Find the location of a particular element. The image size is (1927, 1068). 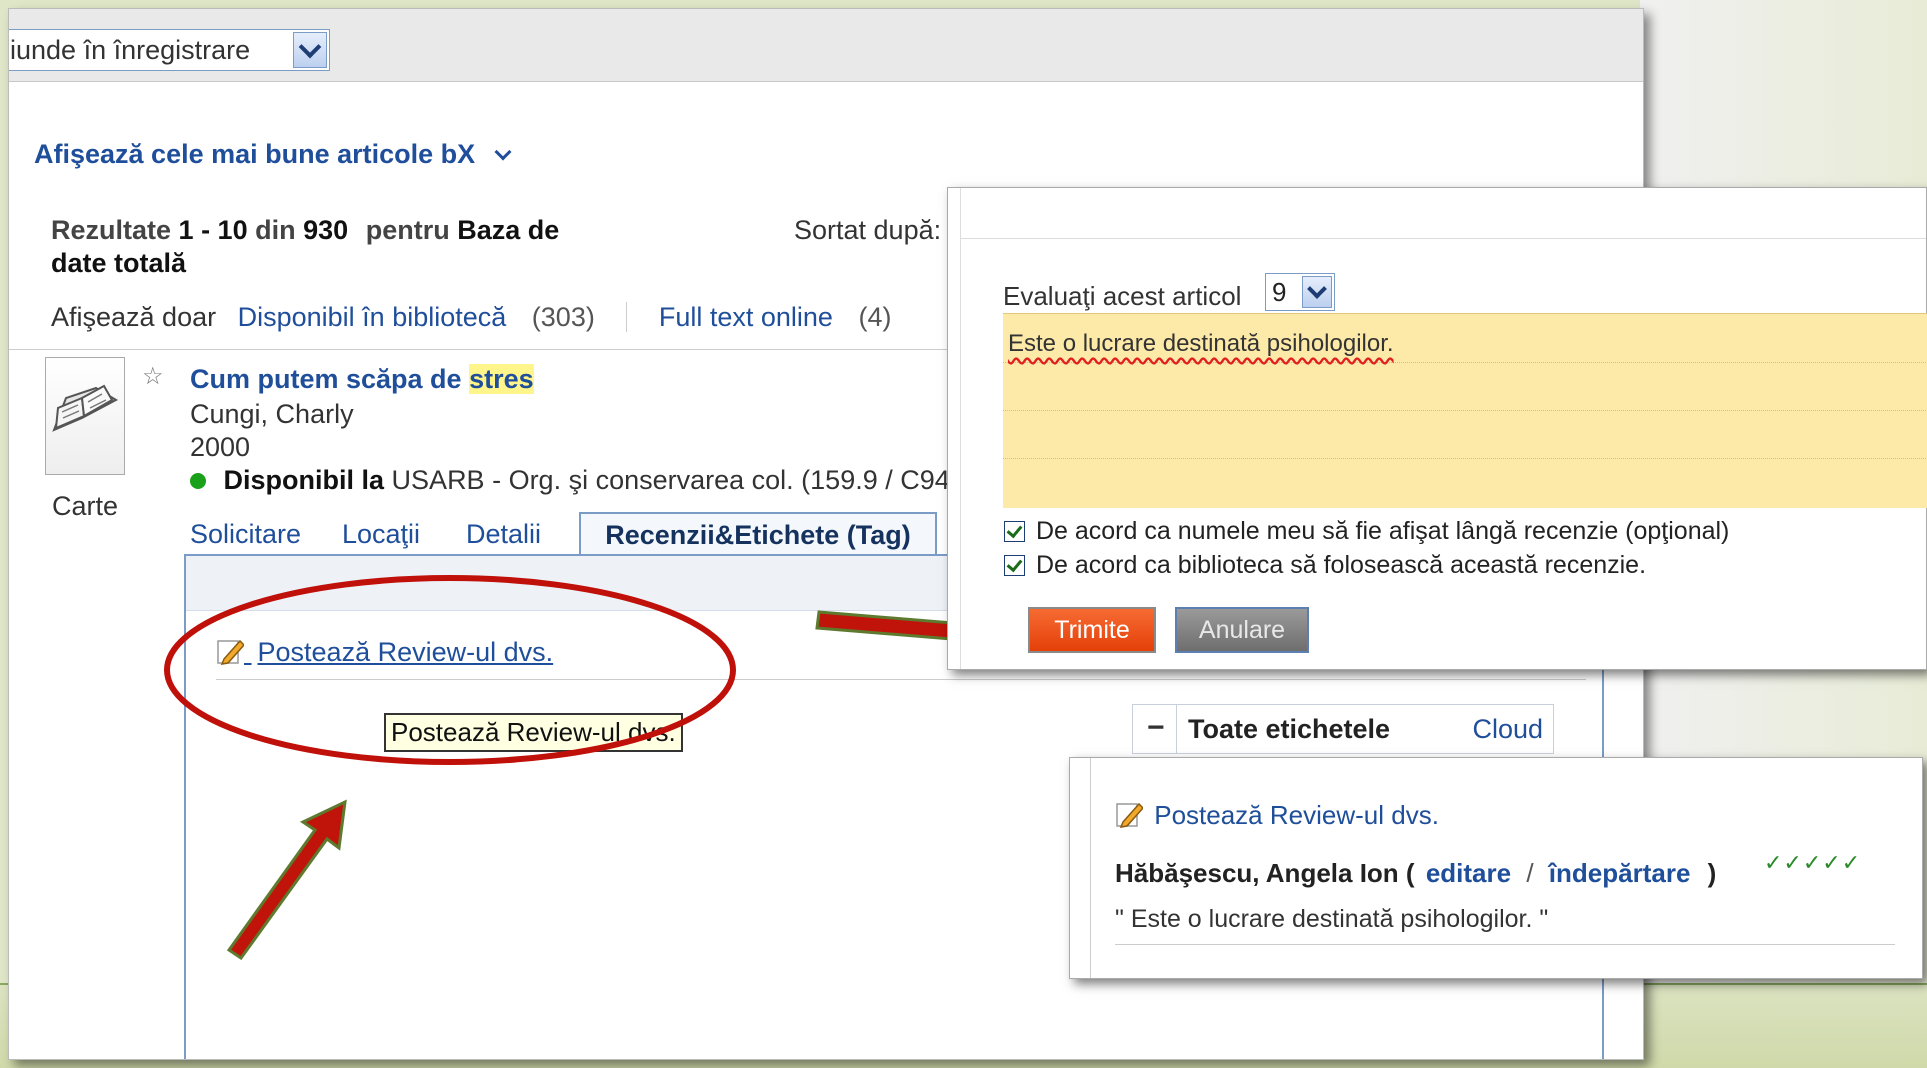

dialog-left-rule is located at coordinates (960, 428).